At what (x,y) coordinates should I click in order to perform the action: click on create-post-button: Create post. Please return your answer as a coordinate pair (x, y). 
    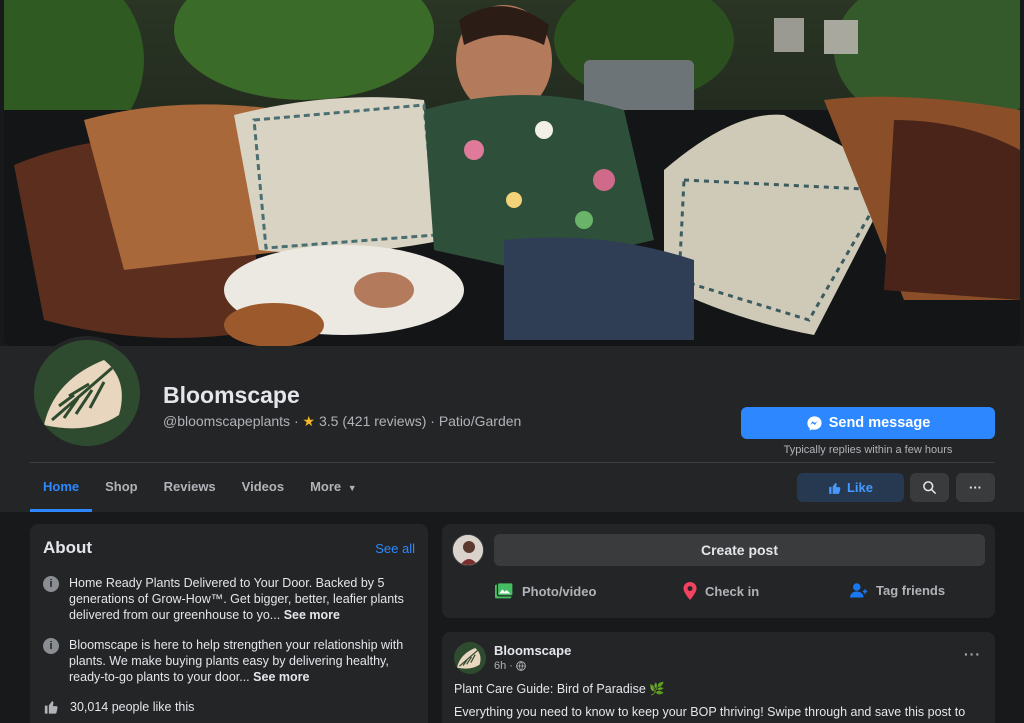
    Looking at the image, I should click on (739, 550).